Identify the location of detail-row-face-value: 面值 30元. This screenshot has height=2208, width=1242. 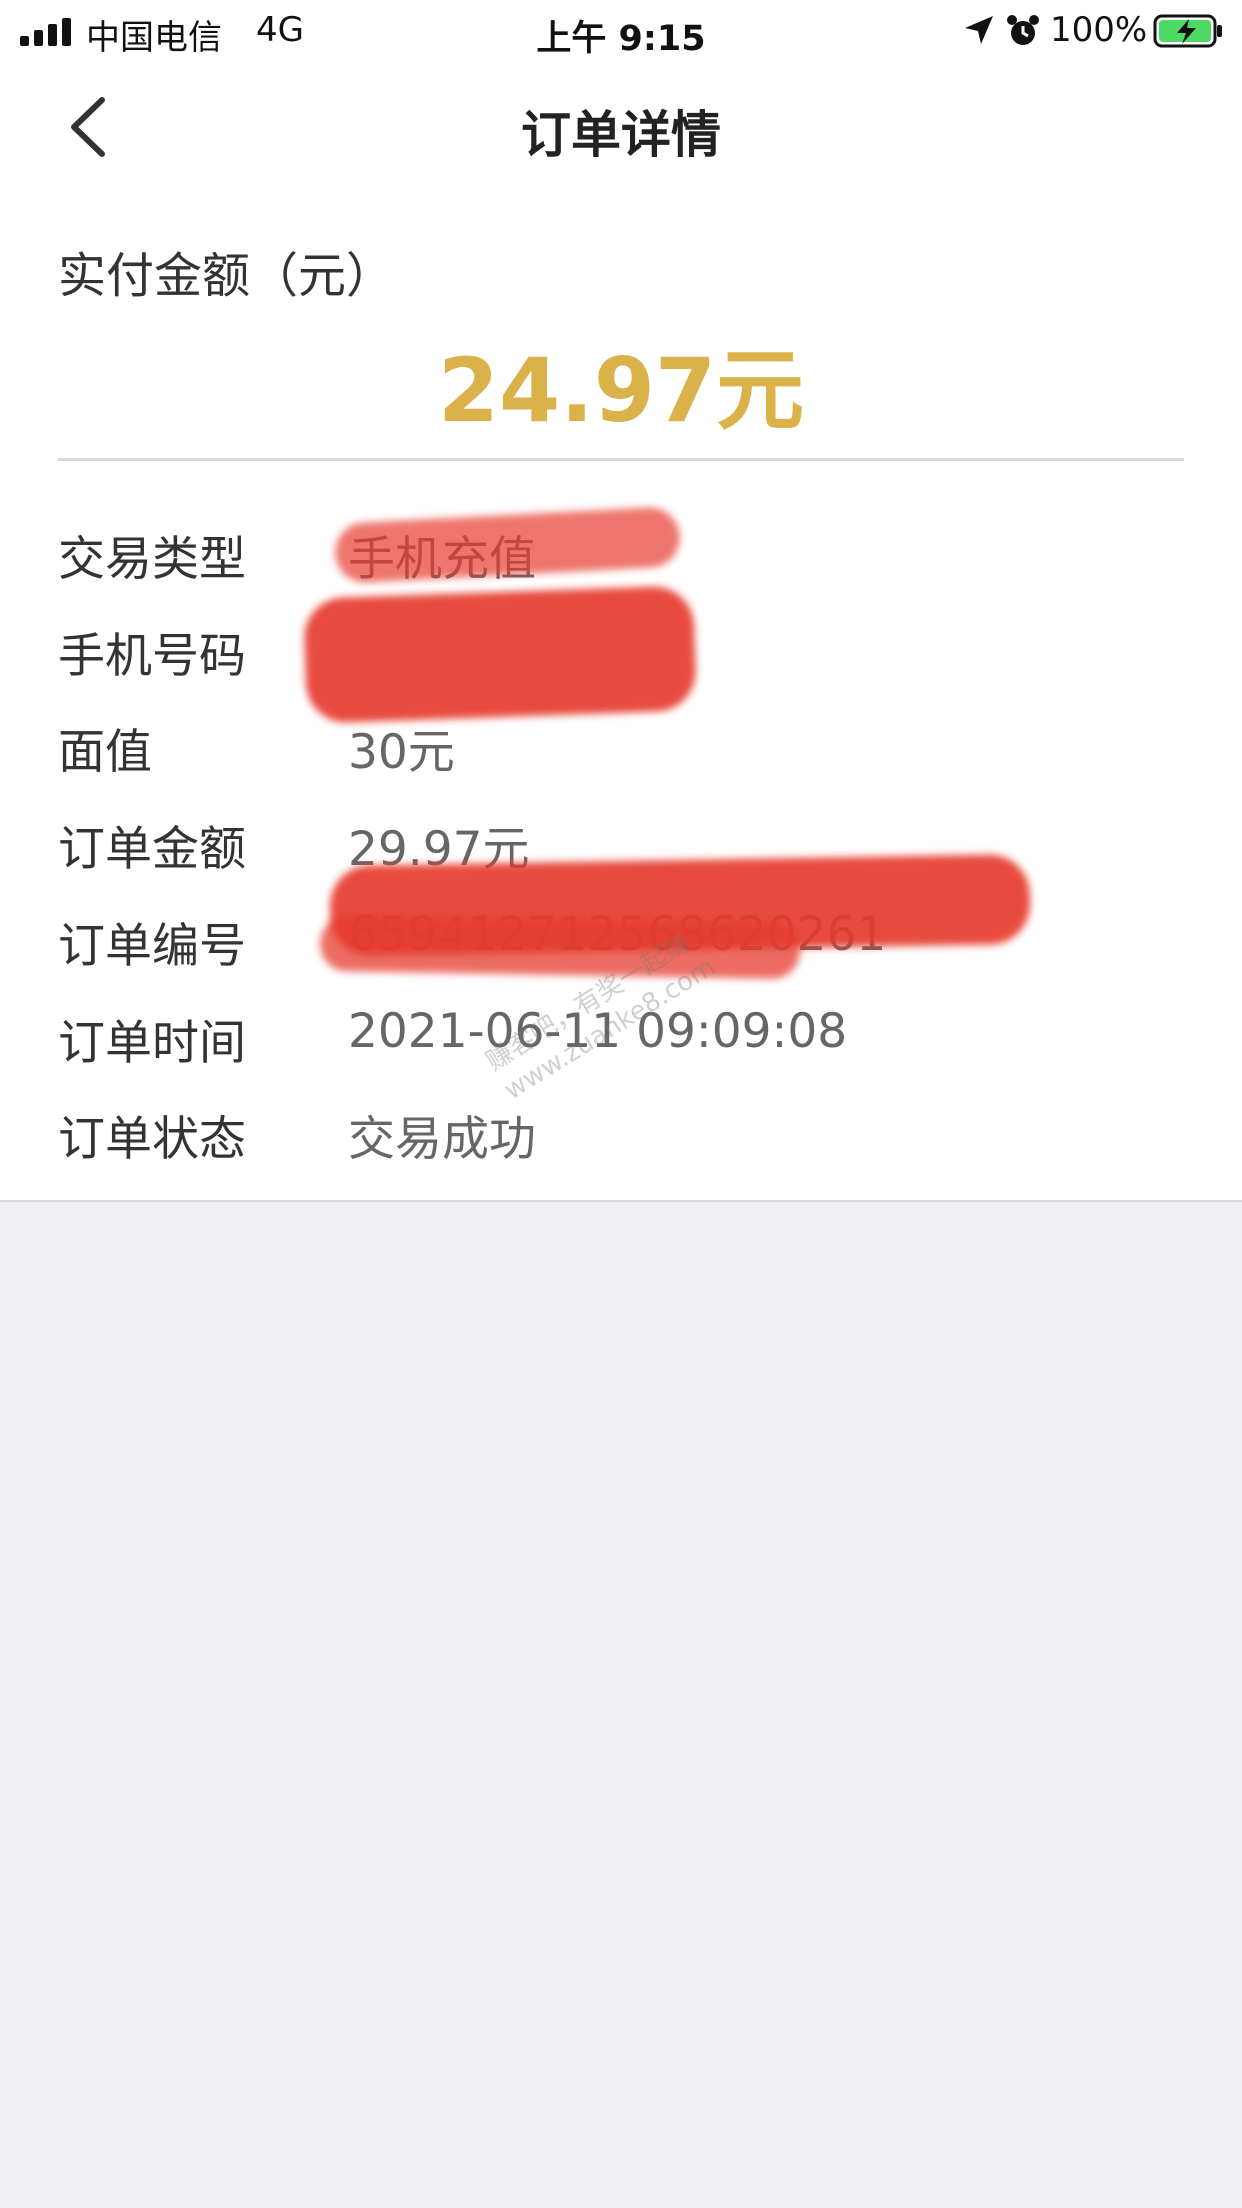
(621, 746).